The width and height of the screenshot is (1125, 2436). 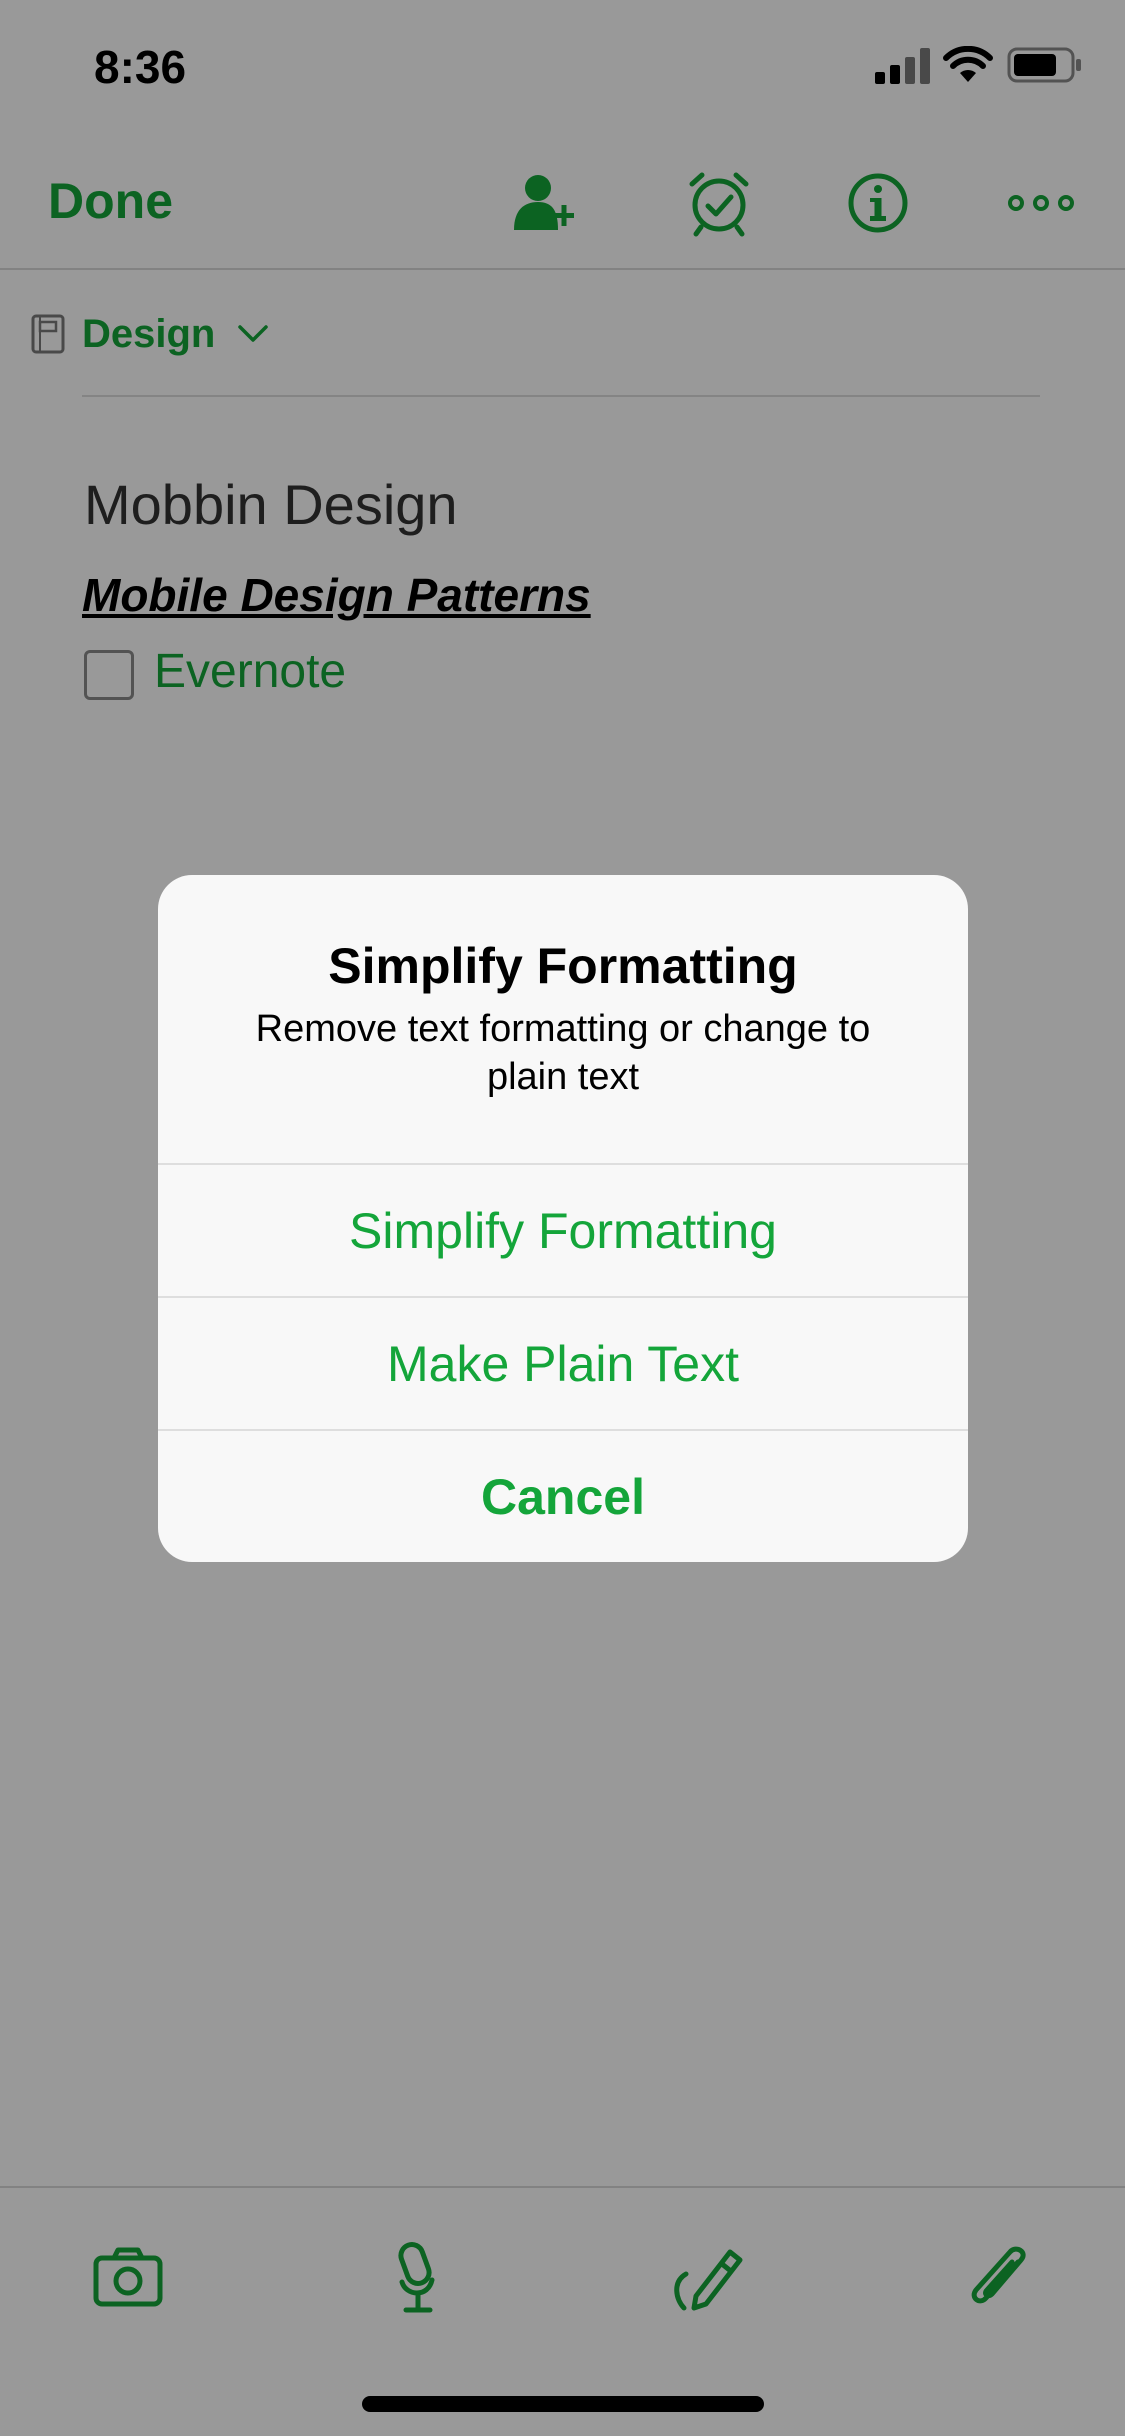 I want to click on cancel-button: Cancel, so click(x=563, y=1495).